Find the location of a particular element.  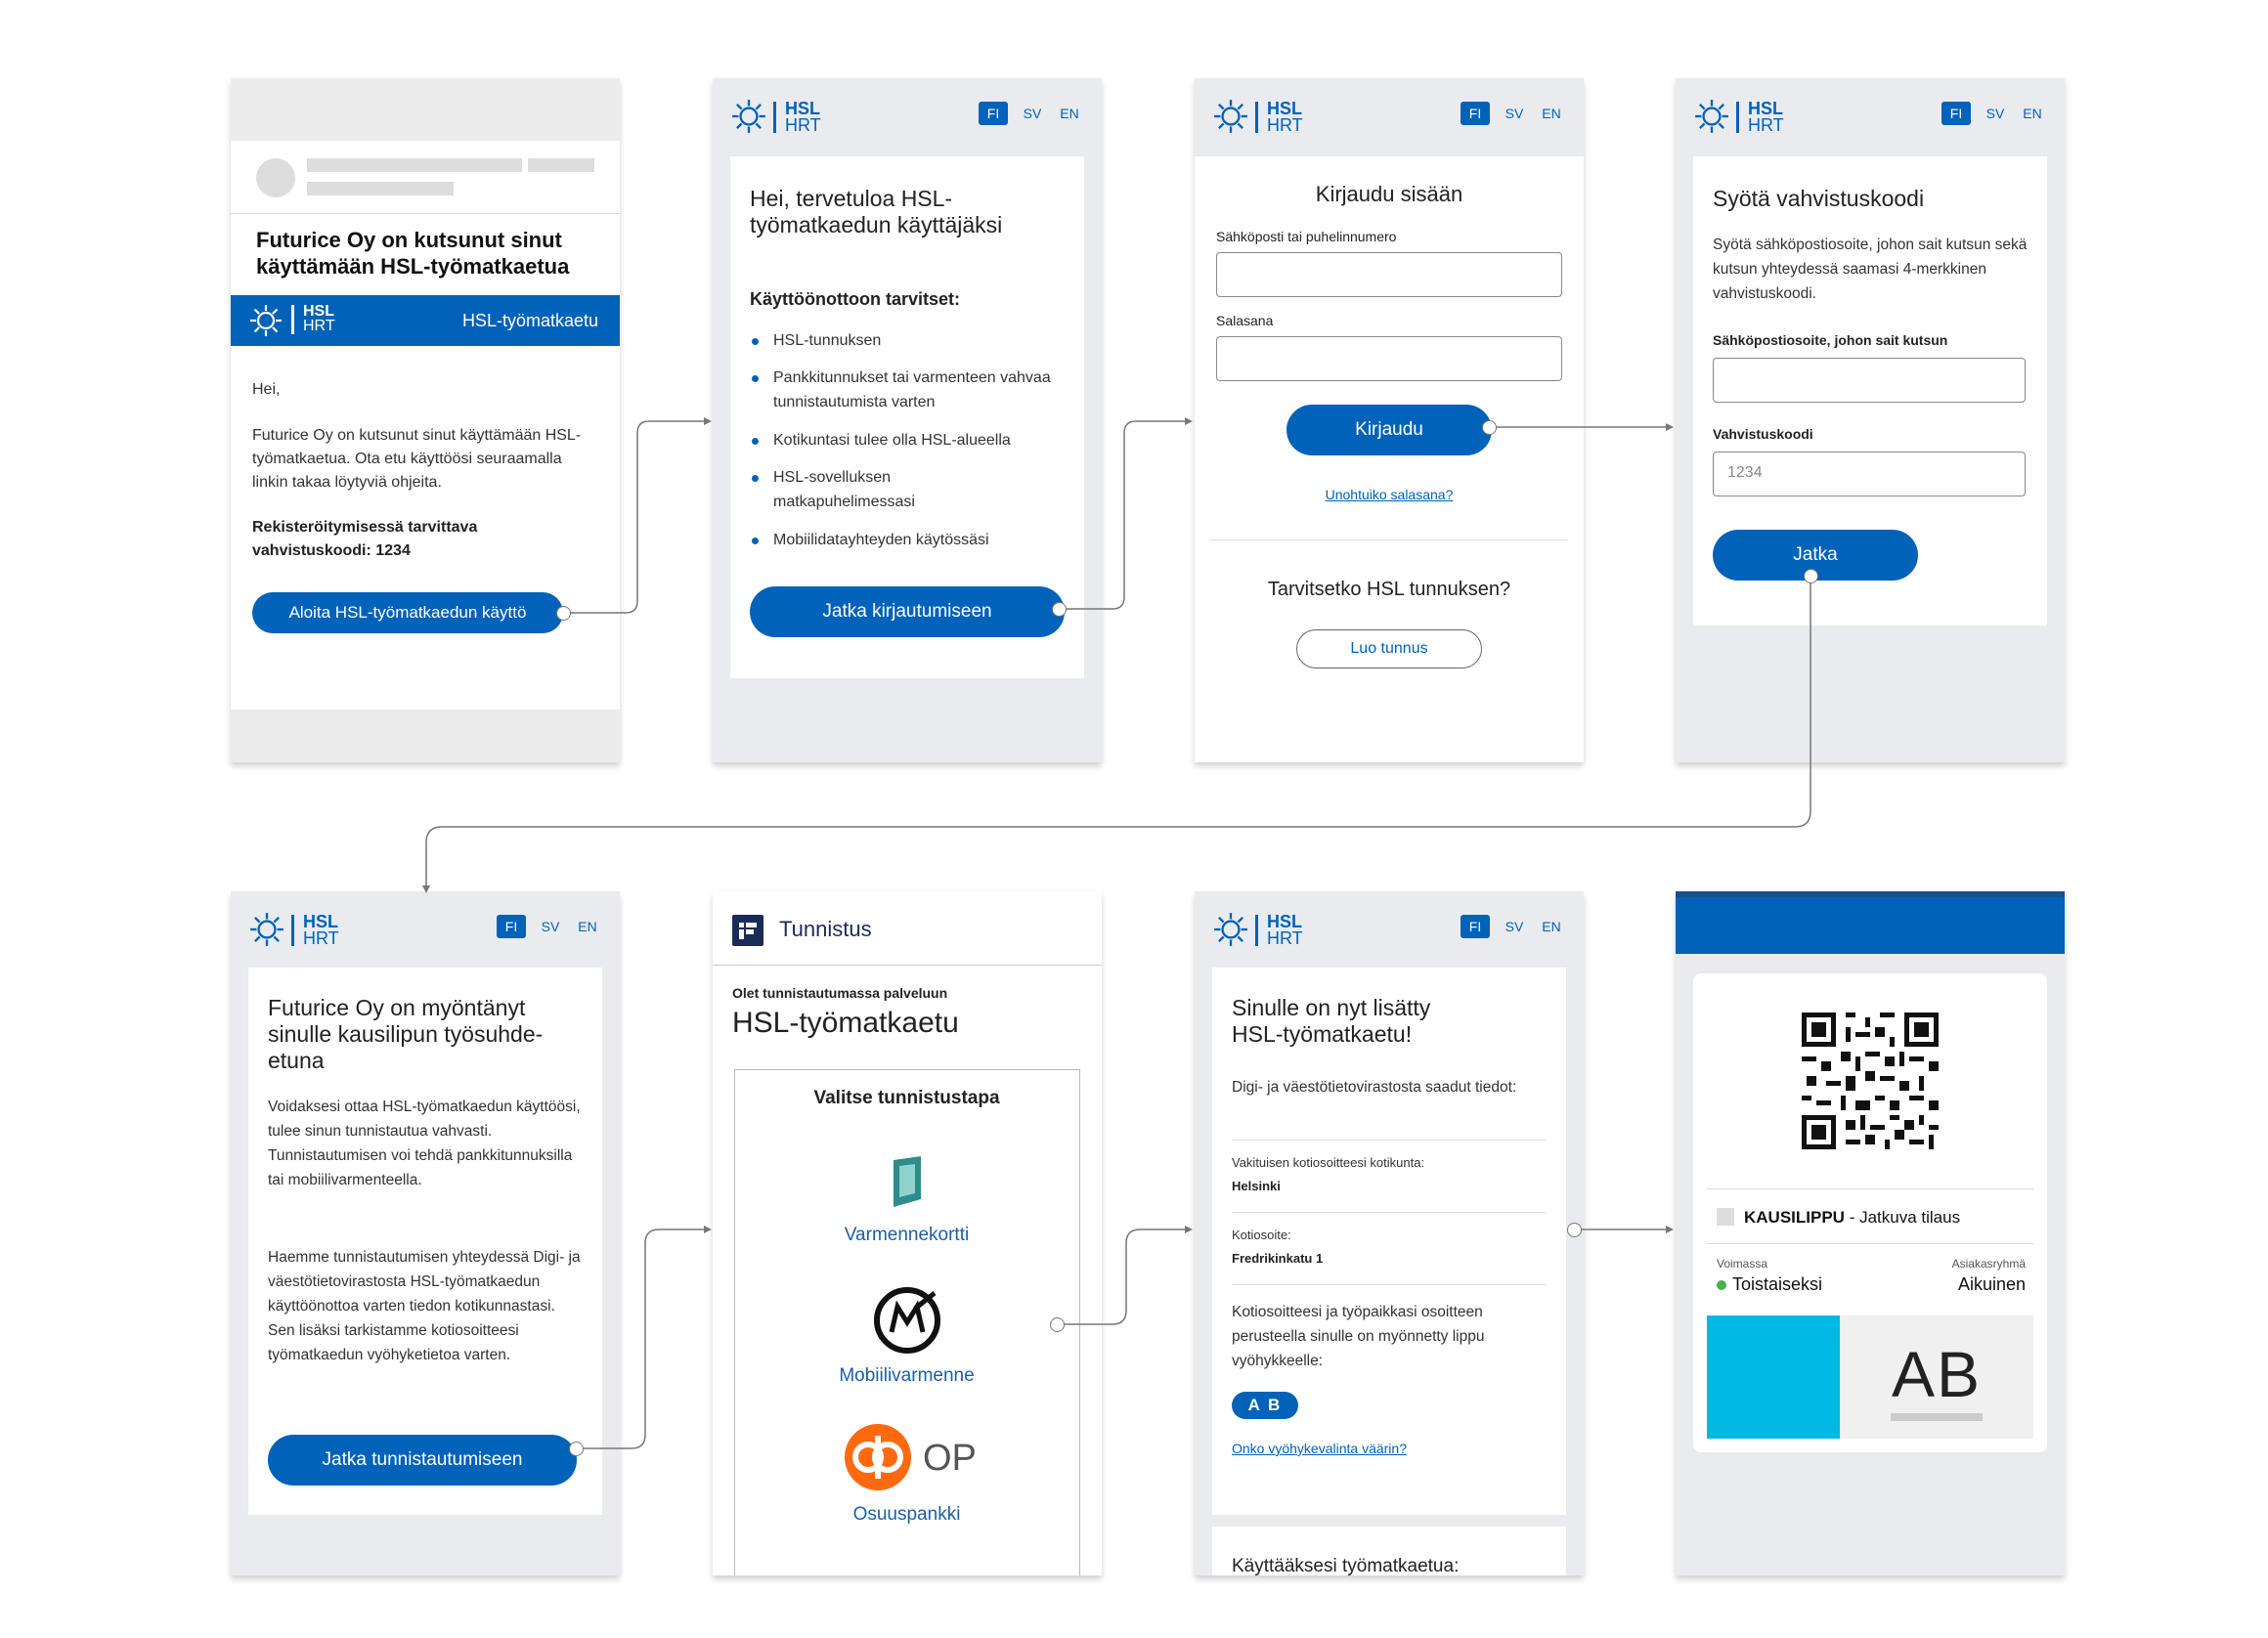

choose-method-title: Valitse tunnistustapa is located at coordinates (906, 1098).